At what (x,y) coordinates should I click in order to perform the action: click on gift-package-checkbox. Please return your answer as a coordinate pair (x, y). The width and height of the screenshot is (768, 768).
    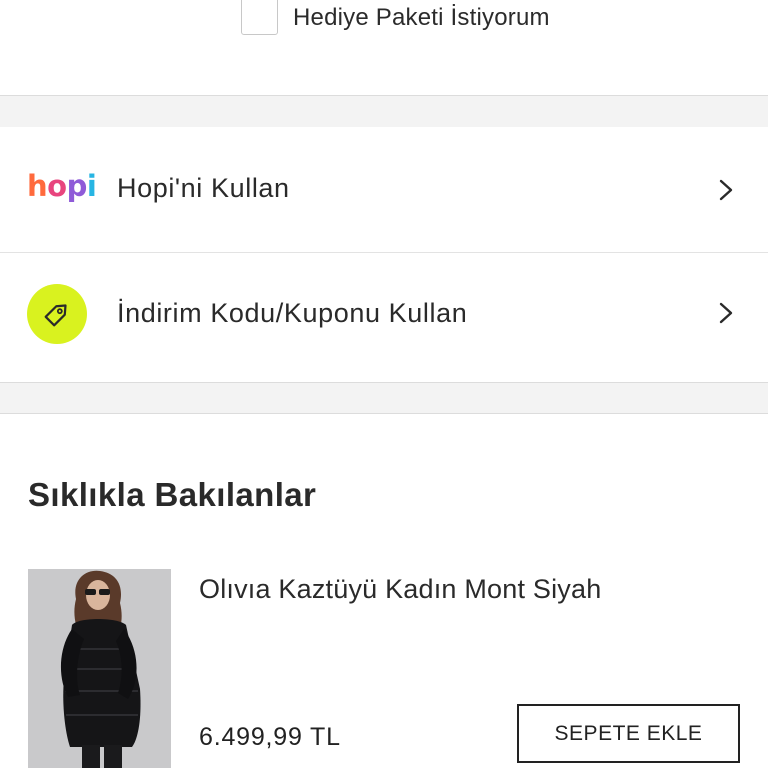
    Looking at the image, I should click on (259, 17).